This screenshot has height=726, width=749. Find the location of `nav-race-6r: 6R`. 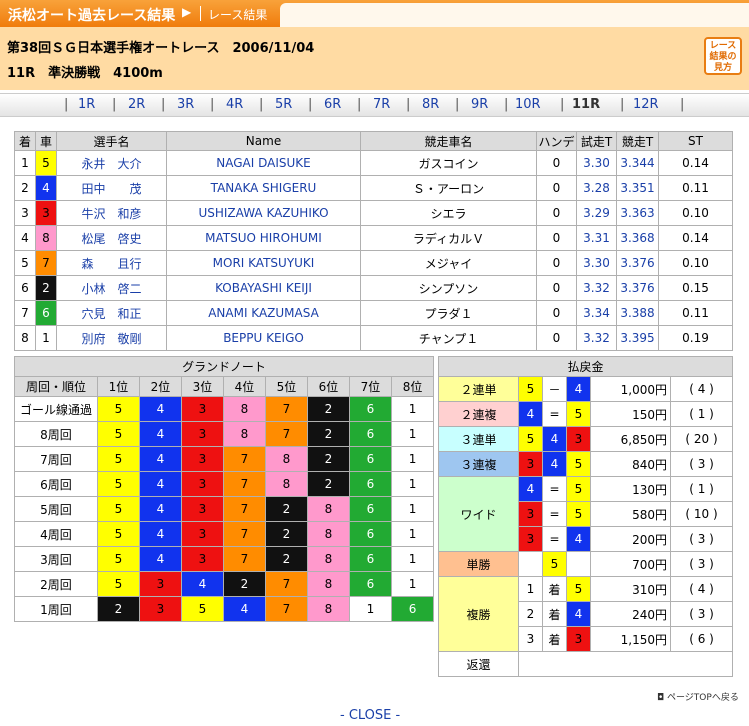

nav-race-6r: 6R is located at coordinates (332, 104).